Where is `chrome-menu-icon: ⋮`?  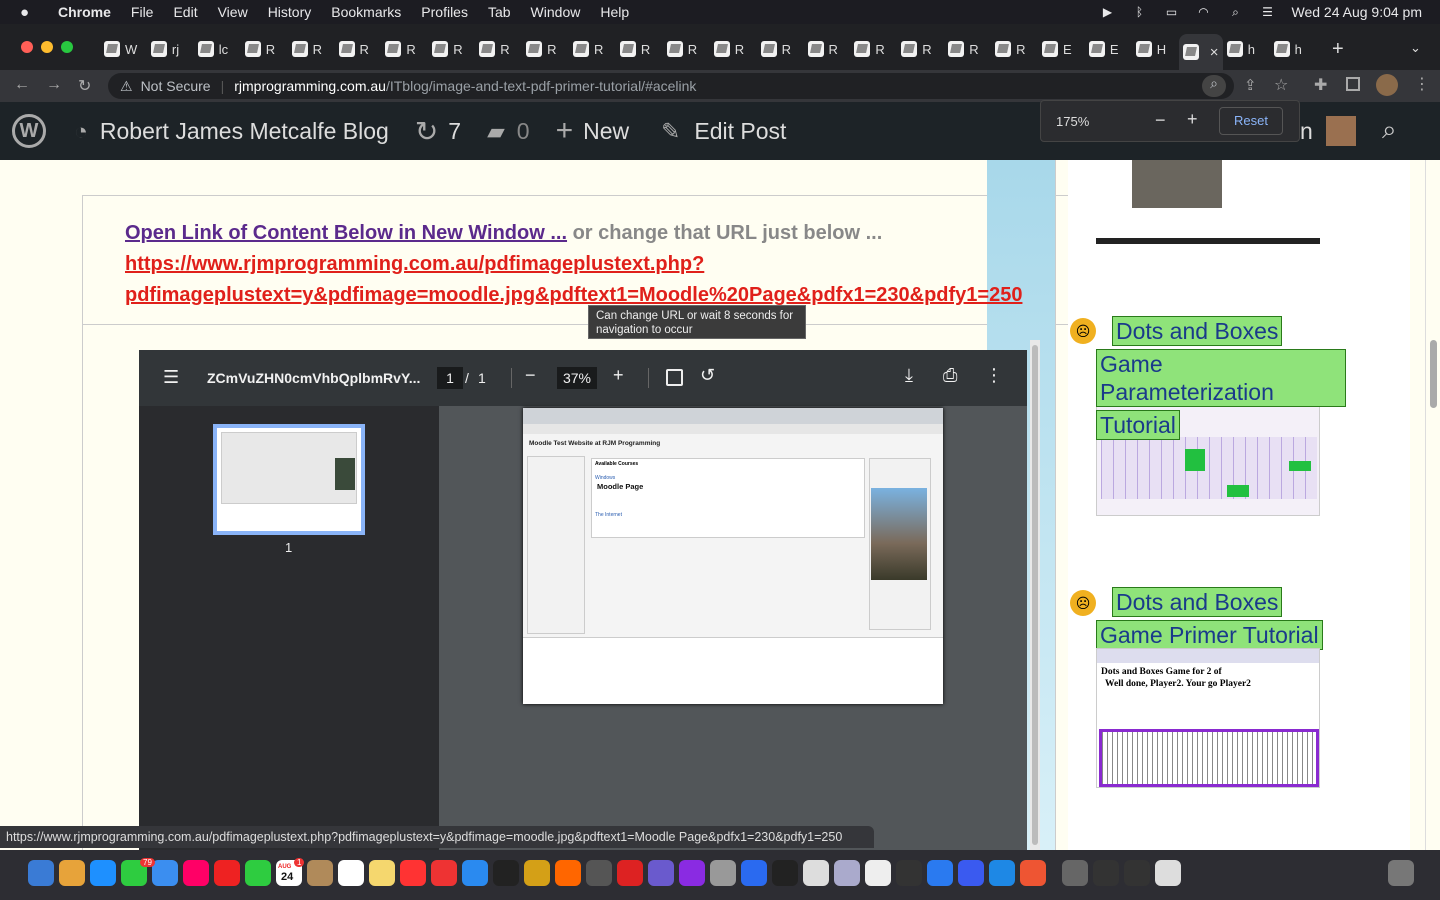 chrome-menu-icon: ⋮ is located at coordinates (1422, 84).